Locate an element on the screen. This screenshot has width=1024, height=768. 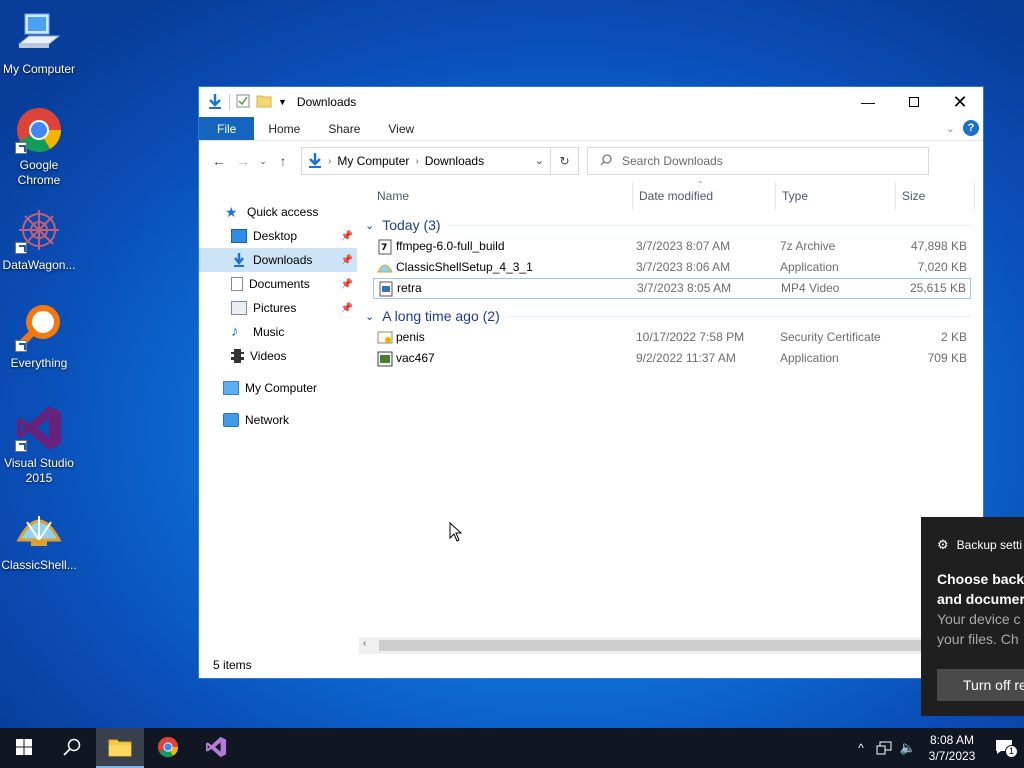
clock-time: 8:08 AM is located at coordinates (952, 740).